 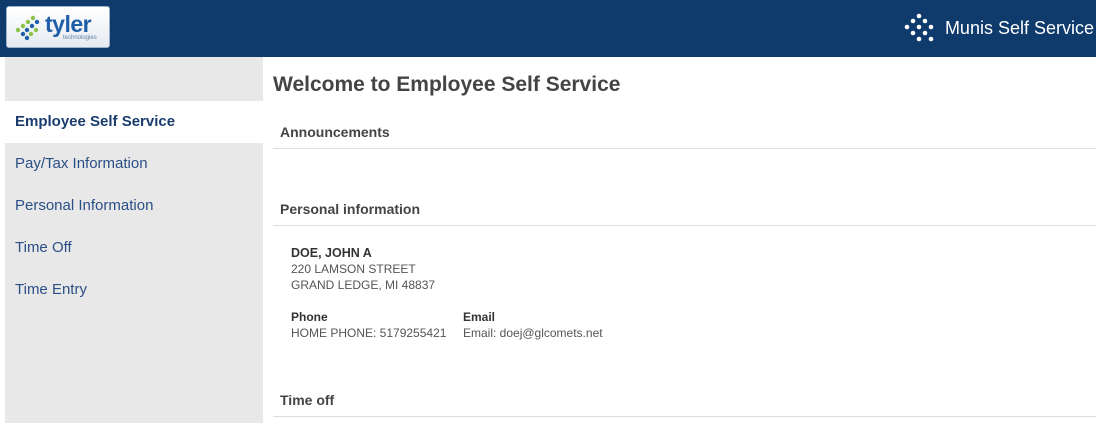 What do you see at coordinates (548, 28) in the screenshot?
I see `top-bar: tyler technologies Munis Self Service` at bounding box center [548, 28].